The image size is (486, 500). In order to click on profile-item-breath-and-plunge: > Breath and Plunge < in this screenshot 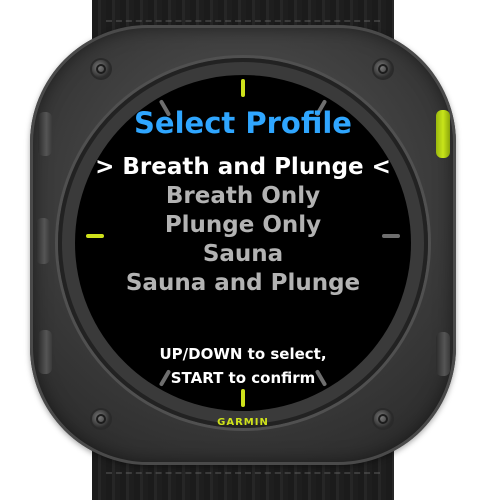, I will do `click(243, 167)`.